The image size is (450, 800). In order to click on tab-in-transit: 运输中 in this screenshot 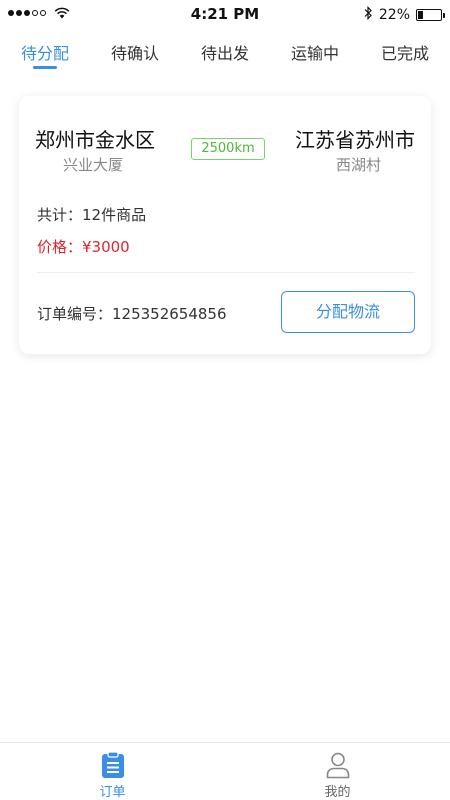, I will do `click(315, 56)`.